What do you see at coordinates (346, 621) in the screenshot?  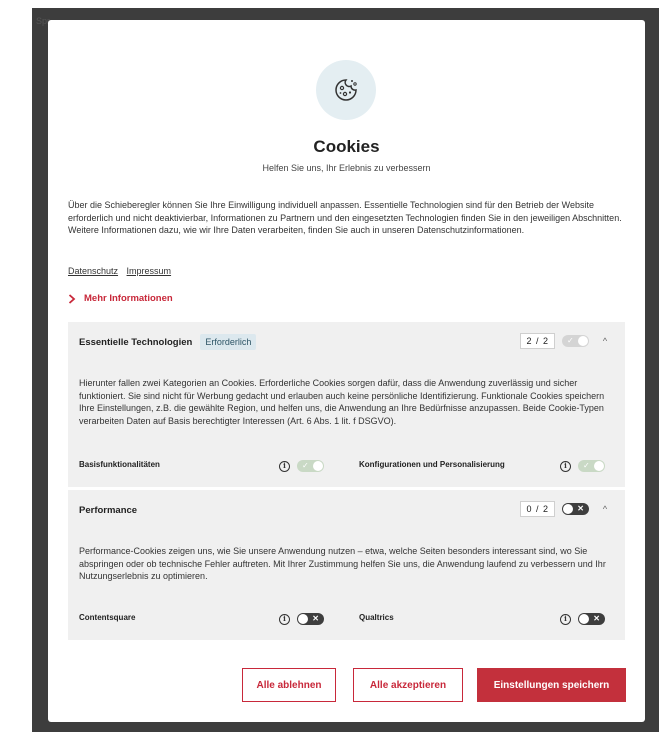 I see `section-items: Contentsquare i ✕ Qualtrics i ✕` at bounding box center [346, 621].